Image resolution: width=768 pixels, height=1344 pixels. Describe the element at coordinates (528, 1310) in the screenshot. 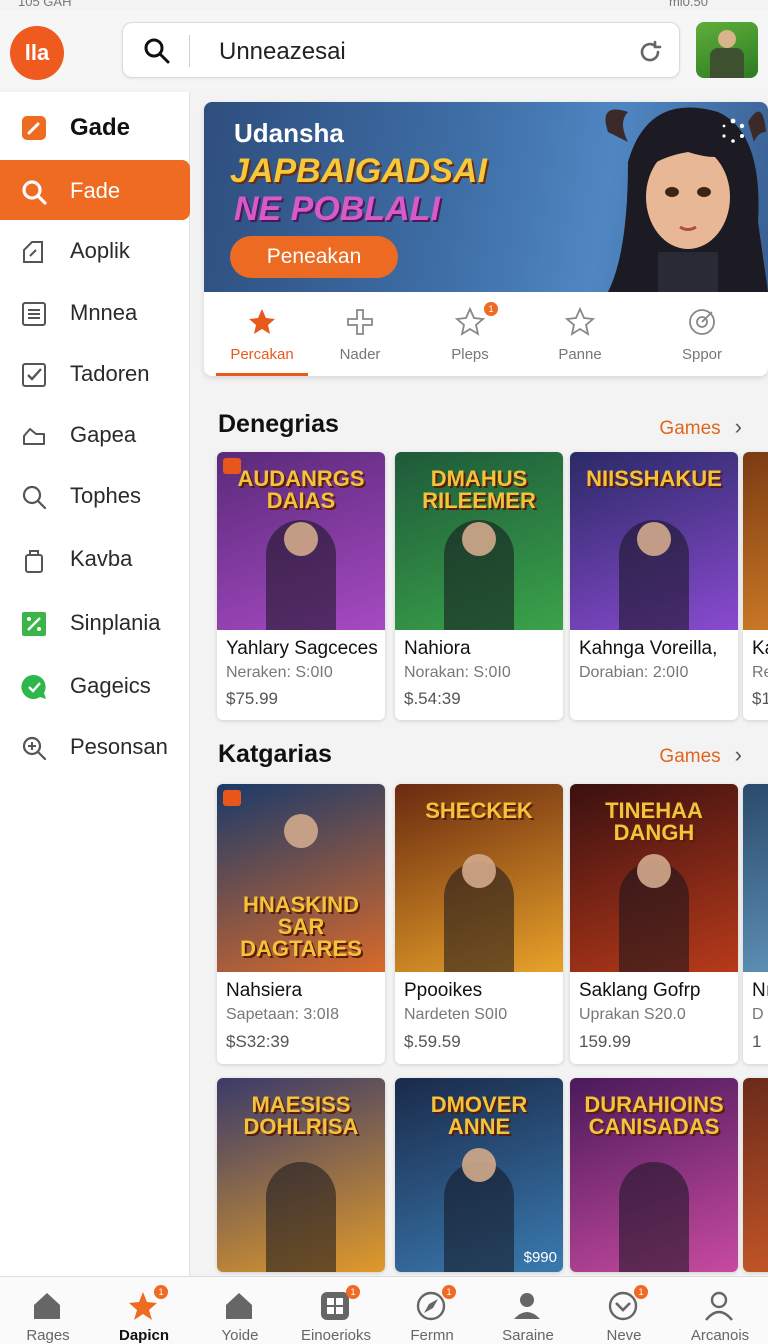

I see `nav-item-saraine: Saraine` at that location.